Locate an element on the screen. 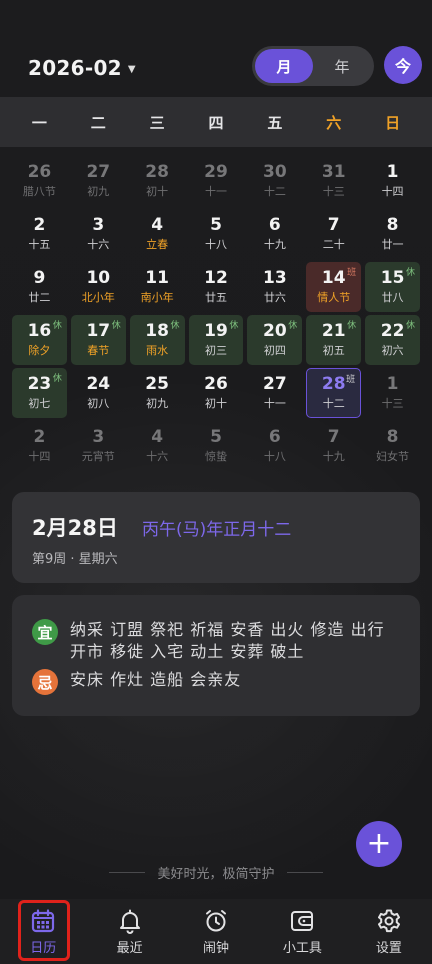 Image resolution: width=432 pixels, height=964 pixels. today-button: 今 is located at coordinates (403, 65).